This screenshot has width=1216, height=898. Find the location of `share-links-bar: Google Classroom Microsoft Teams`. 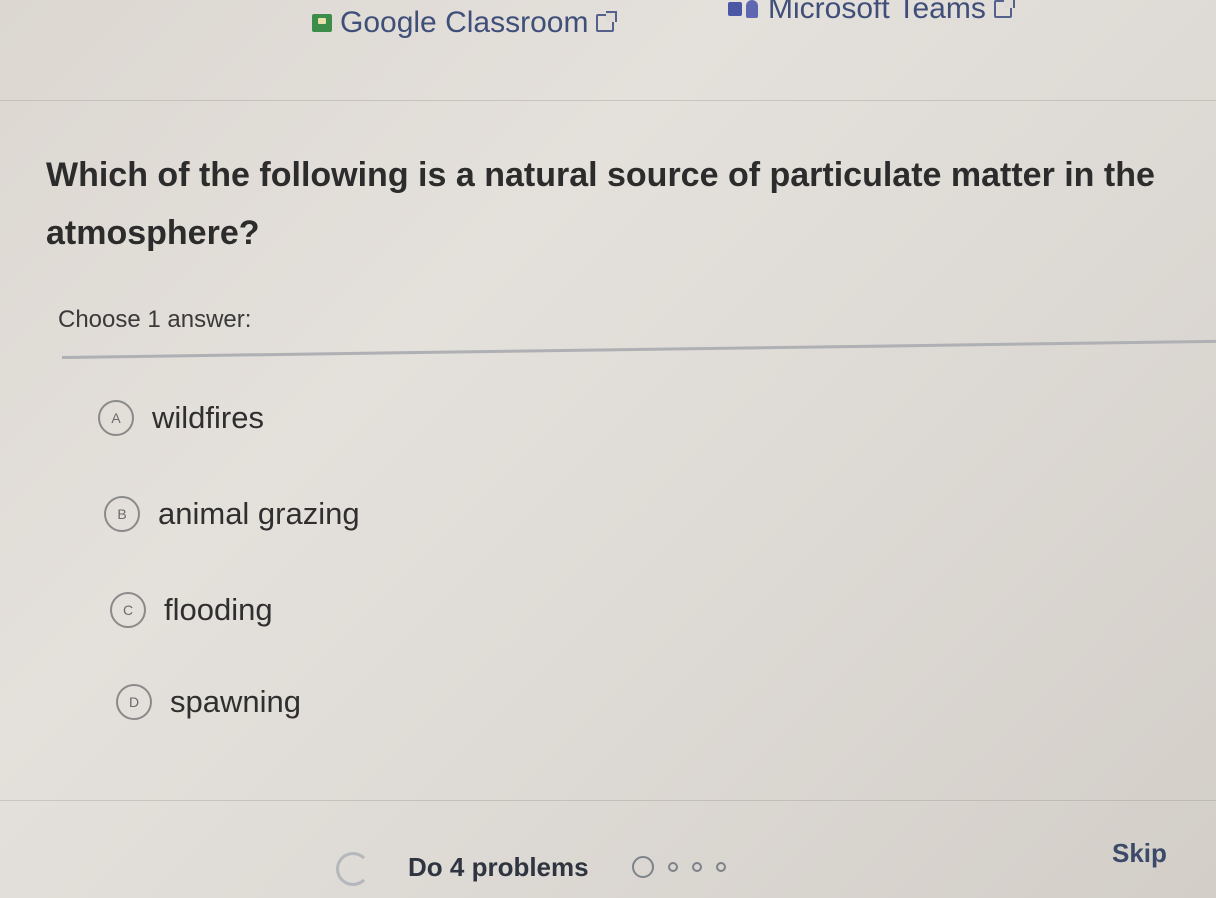

share-links-bar: Google Classroom Microsoft Teams is located at coordinates (608, 30).